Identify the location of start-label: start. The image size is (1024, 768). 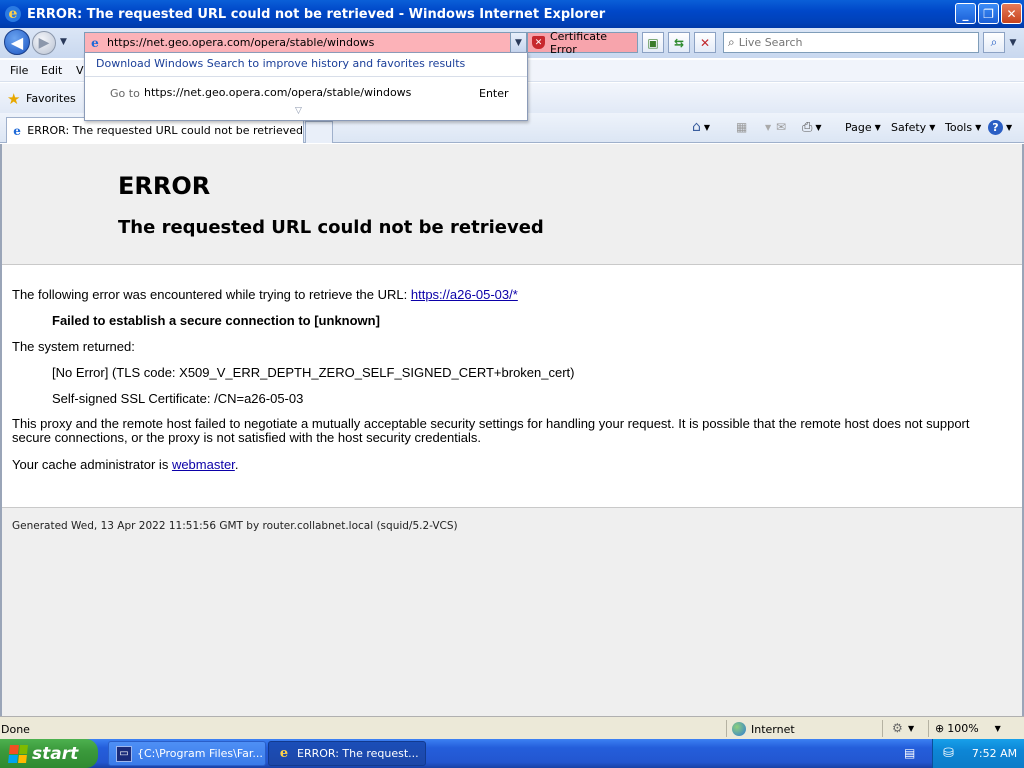
(55, 753).